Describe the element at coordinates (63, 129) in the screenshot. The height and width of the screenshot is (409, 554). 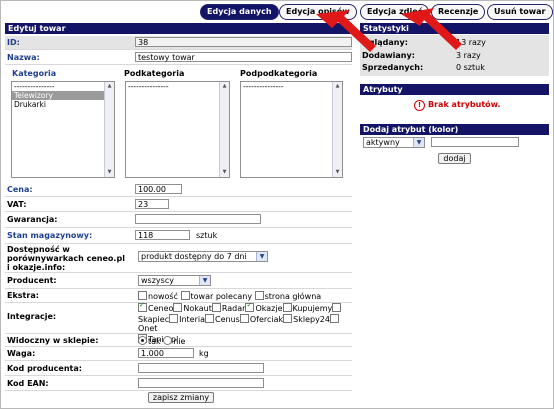
I see `category-listbox: --------------- Telewizory Drukarki ▲ ▼` at that location.